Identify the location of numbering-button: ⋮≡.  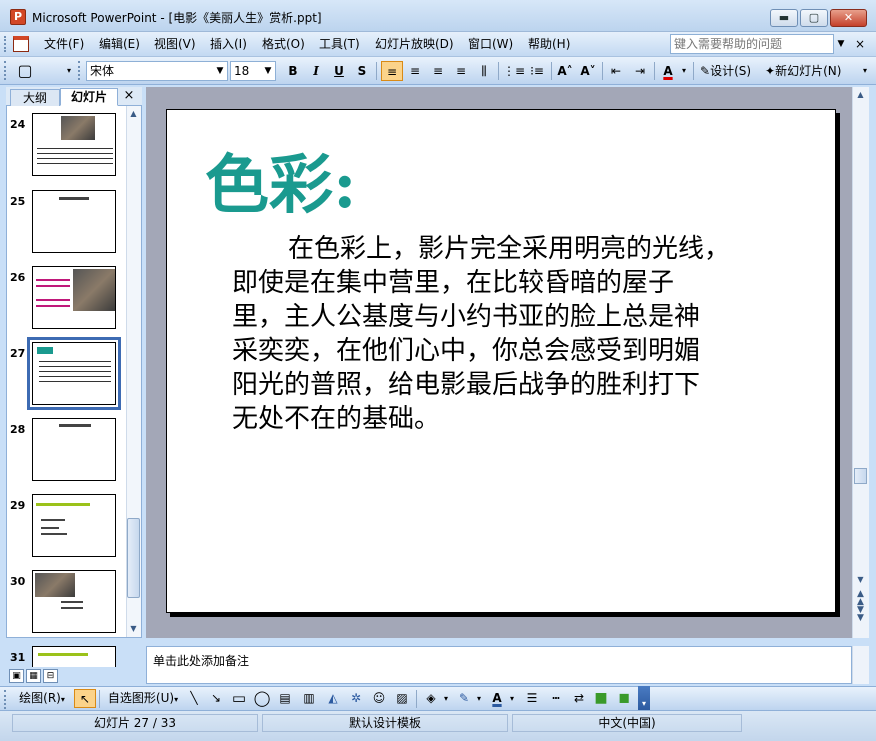
(514, 71).